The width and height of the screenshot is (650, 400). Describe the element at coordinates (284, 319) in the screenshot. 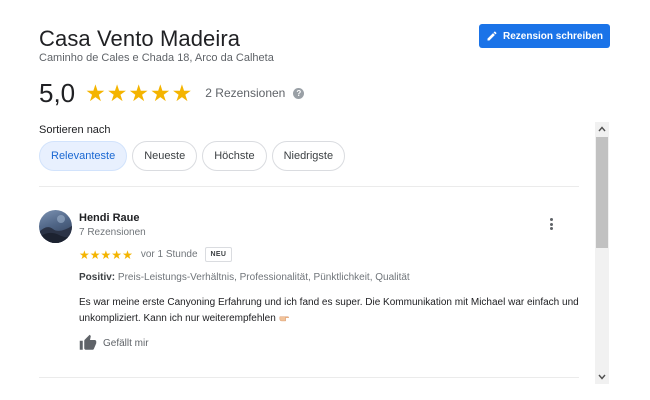

I see `pointing-hand-emoji-icon` at that location.